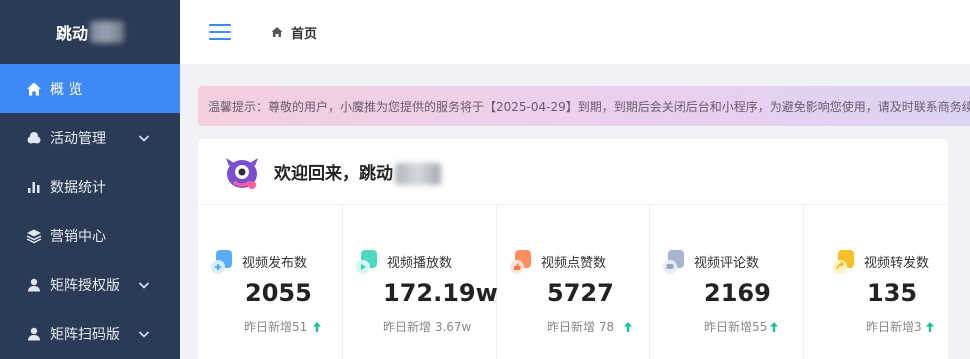  Describe the element at coordinates (85, 285) in the screenshot. I see `sidebar-item-label: 矩阵授权版` at that location.